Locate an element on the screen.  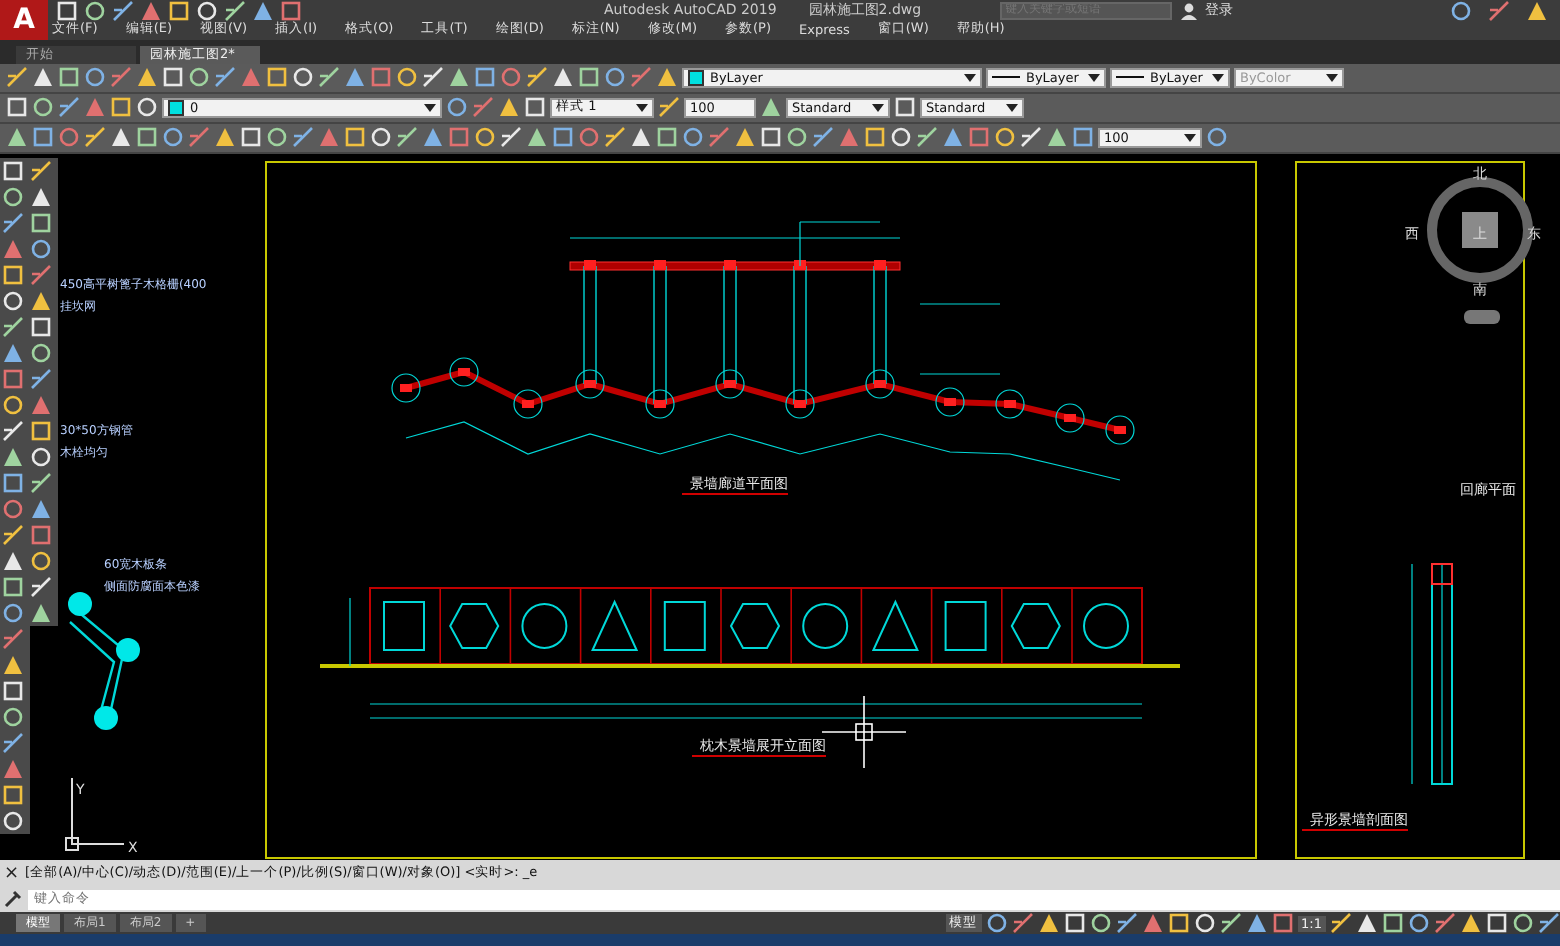
close-button: × is located at coordinates (12, 873).